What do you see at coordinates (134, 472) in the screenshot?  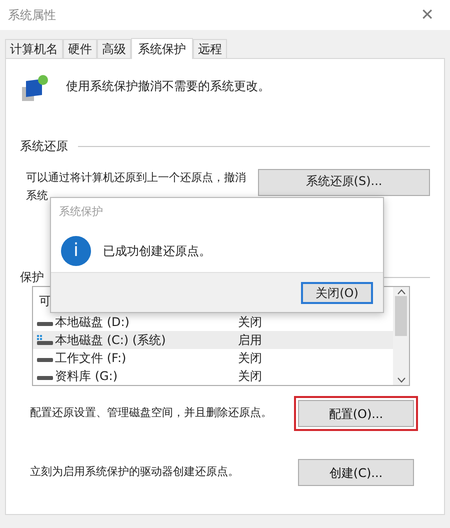 I see `create-description: 立刻为启用系统保护的驱动器创建还原点。` at bounding box center [134, 472].